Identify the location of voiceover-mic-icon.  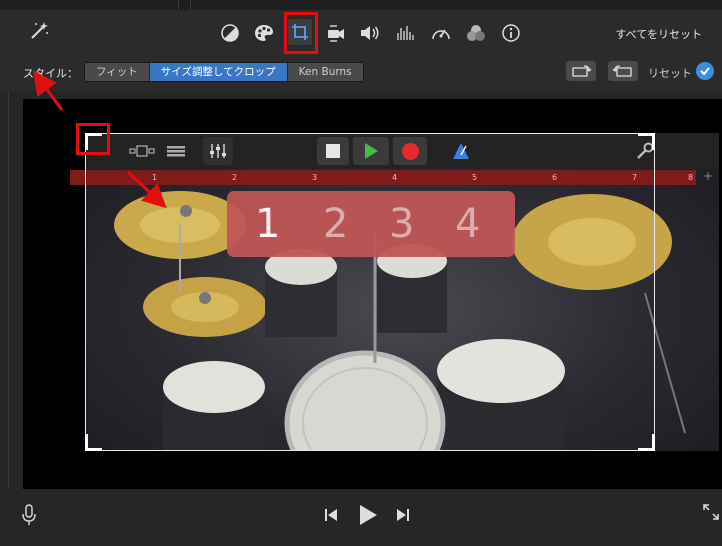
(29, 515).